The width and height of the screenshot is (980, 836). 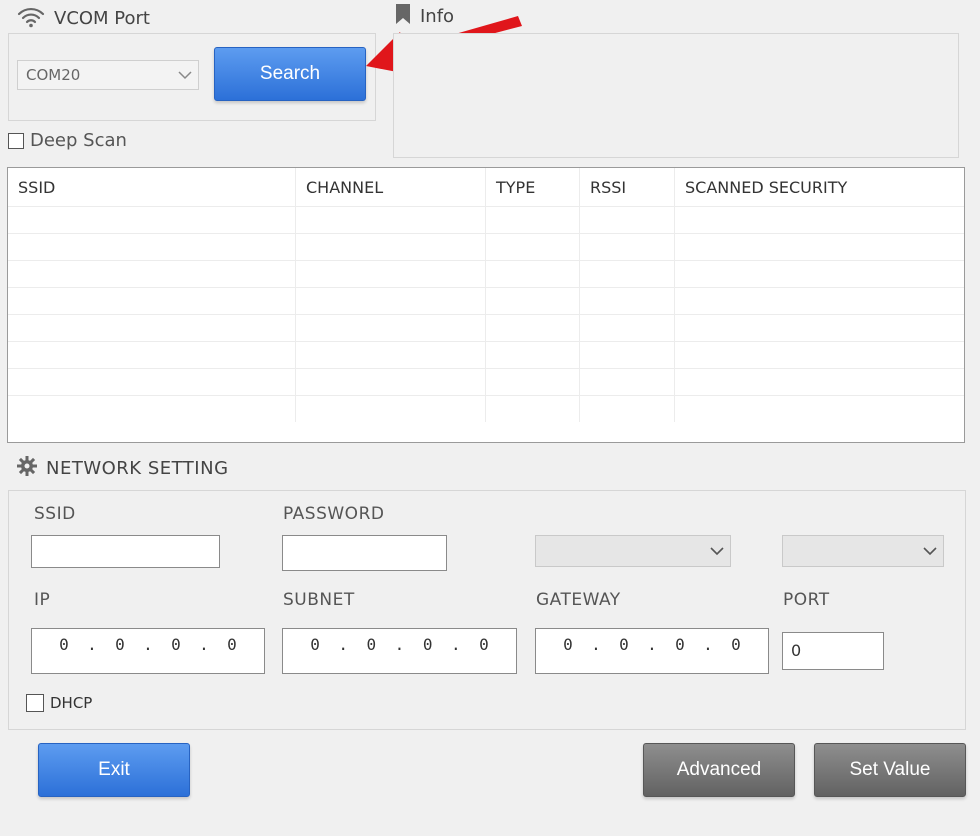 I want to click on gear-icon, so click(x=27, y=468).